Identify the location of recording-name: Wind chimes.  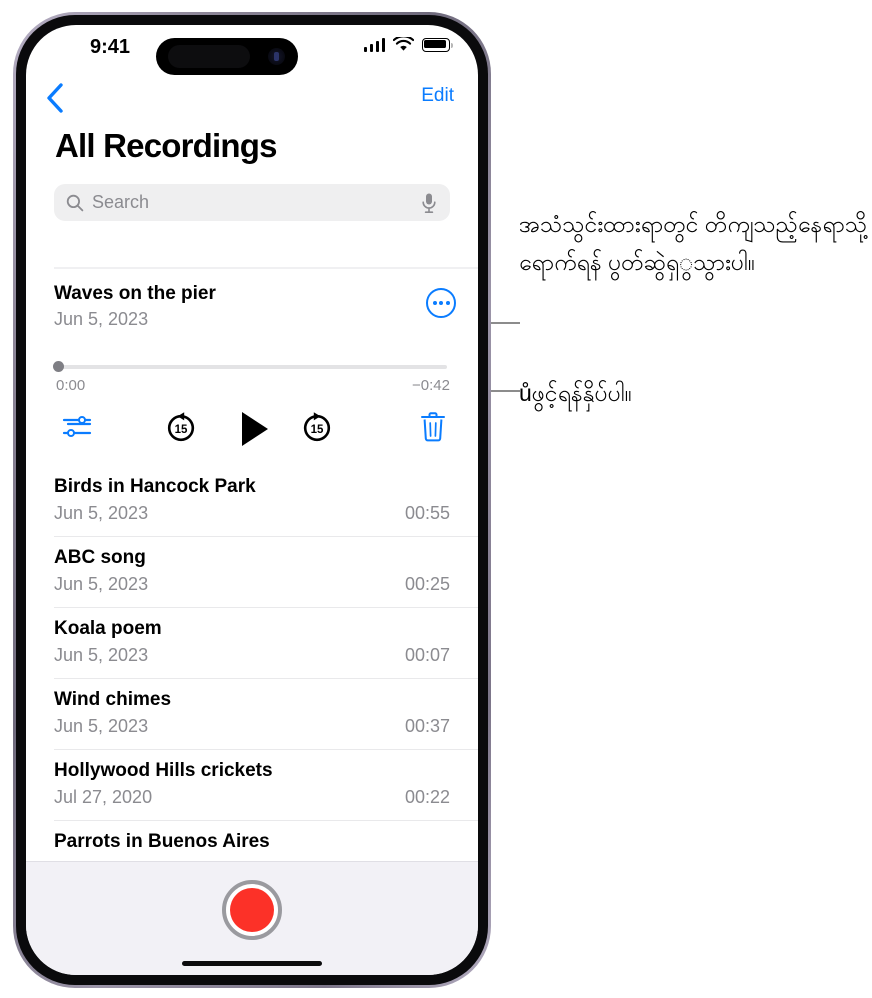
(113, 699).